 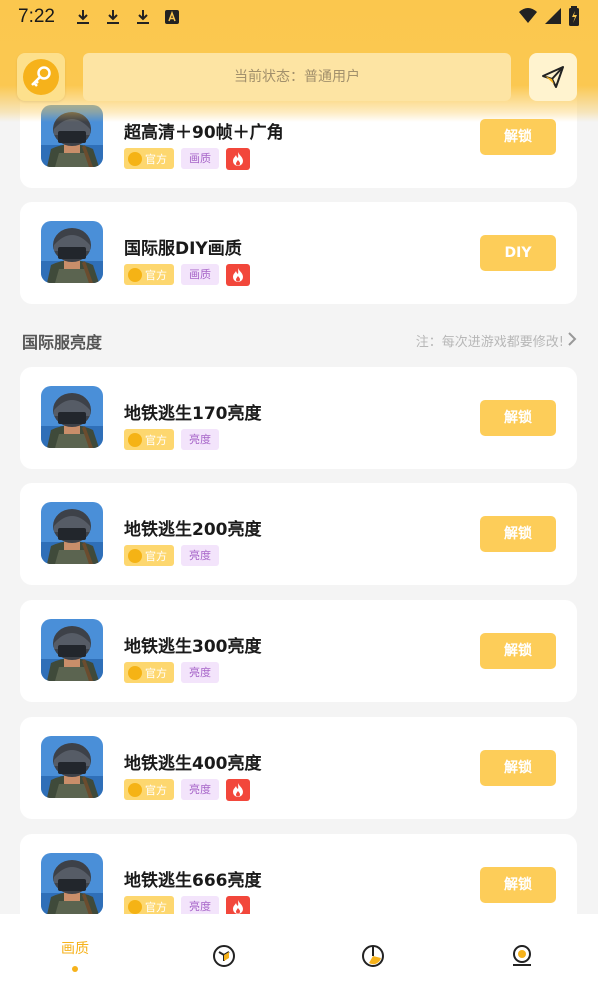 What do you see at coordinates (572, 339) in the screenshot?
I see `chevron-right-icon` at bounding box center [572, 339].